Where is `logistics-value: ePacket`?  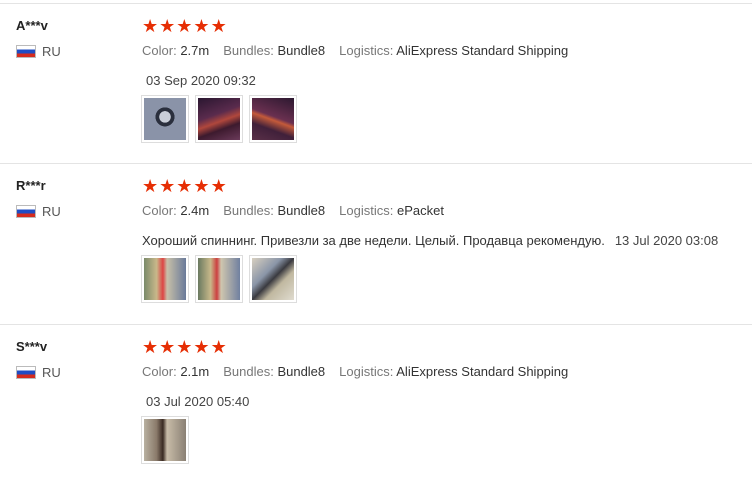
logistics-value: ePacket is located at coordinates (420, 210).